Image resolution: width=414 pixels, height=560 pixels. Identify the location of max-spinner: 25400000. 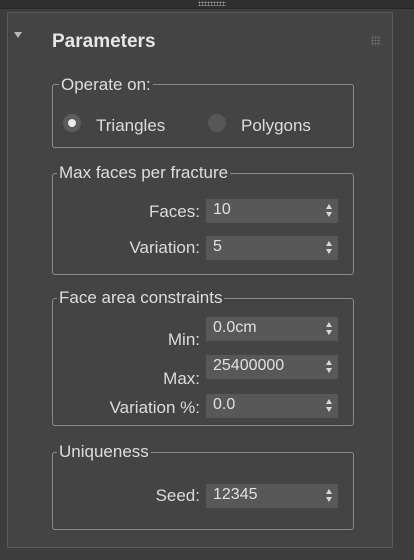
(272, 367).